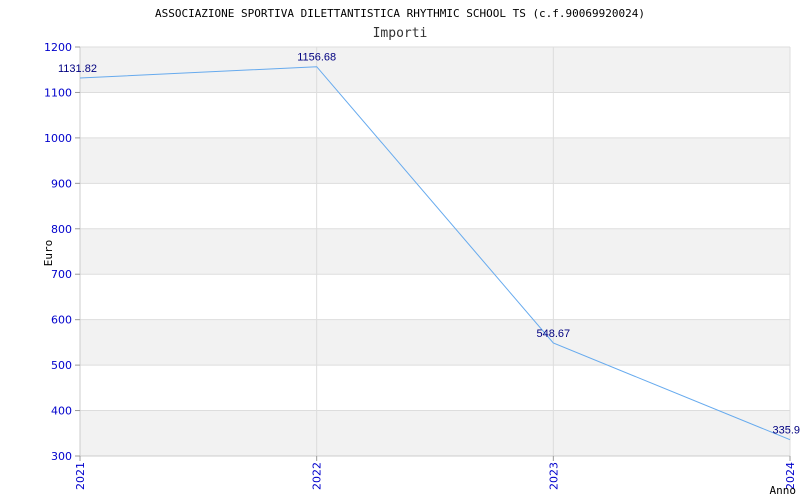 This screenshot has height=500, width=800. Describe the element at coordinates (435, 473) in the screenshot. I see `x-axis-ticks: 2021 2022 2023 2024` at that location.